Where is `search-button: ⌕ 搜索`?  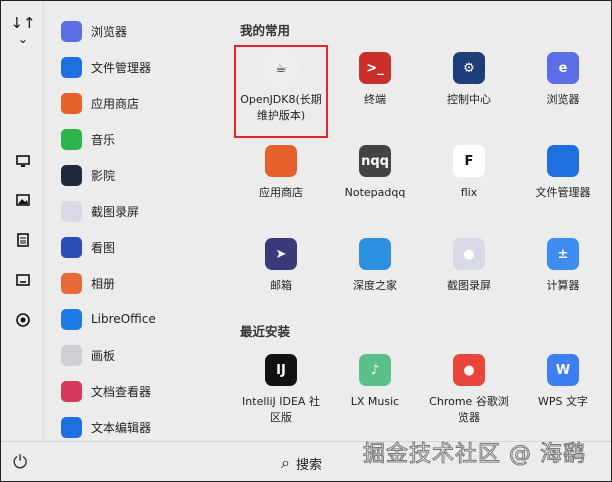 search-button: ⌕ 搜索 is located at coordinates (301, 463).